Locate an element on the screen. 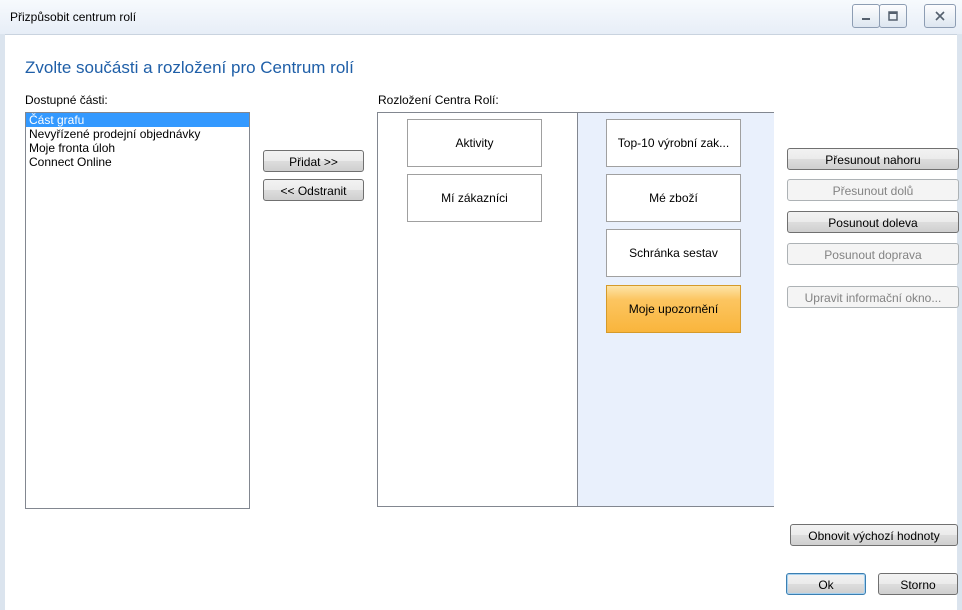 The image size is (962, 610). maximize-icon is located at coordinates (893, 16).